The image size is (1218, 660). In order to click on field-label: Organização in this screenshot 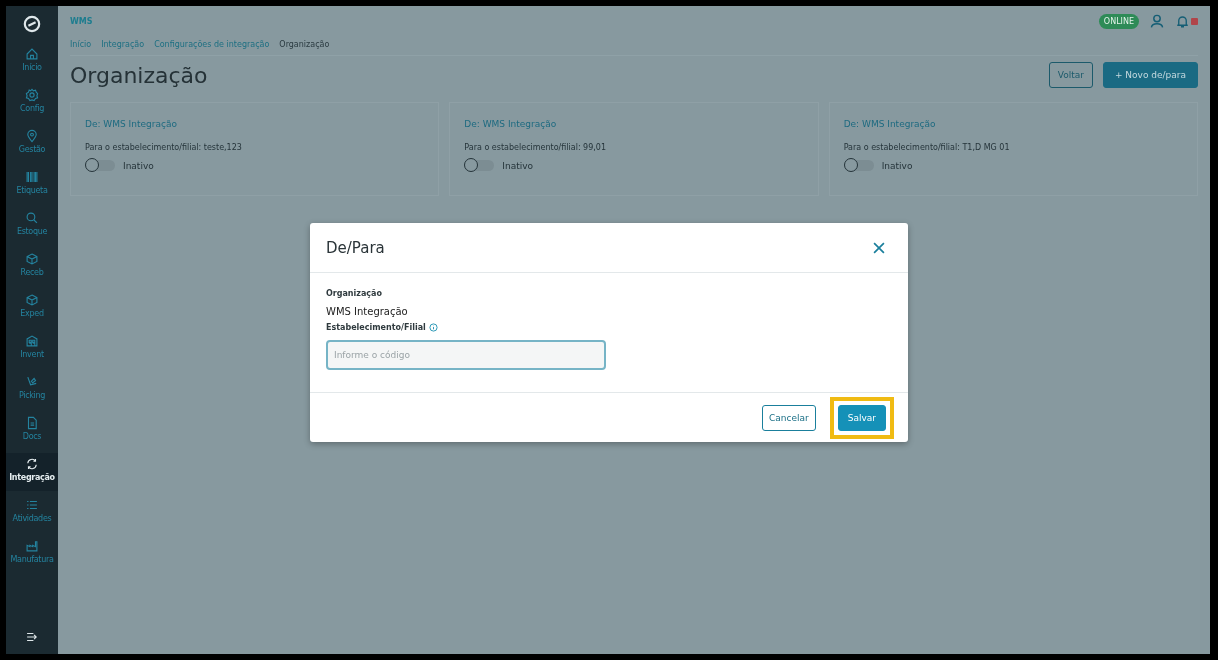, I will do `click(354, 293)`.